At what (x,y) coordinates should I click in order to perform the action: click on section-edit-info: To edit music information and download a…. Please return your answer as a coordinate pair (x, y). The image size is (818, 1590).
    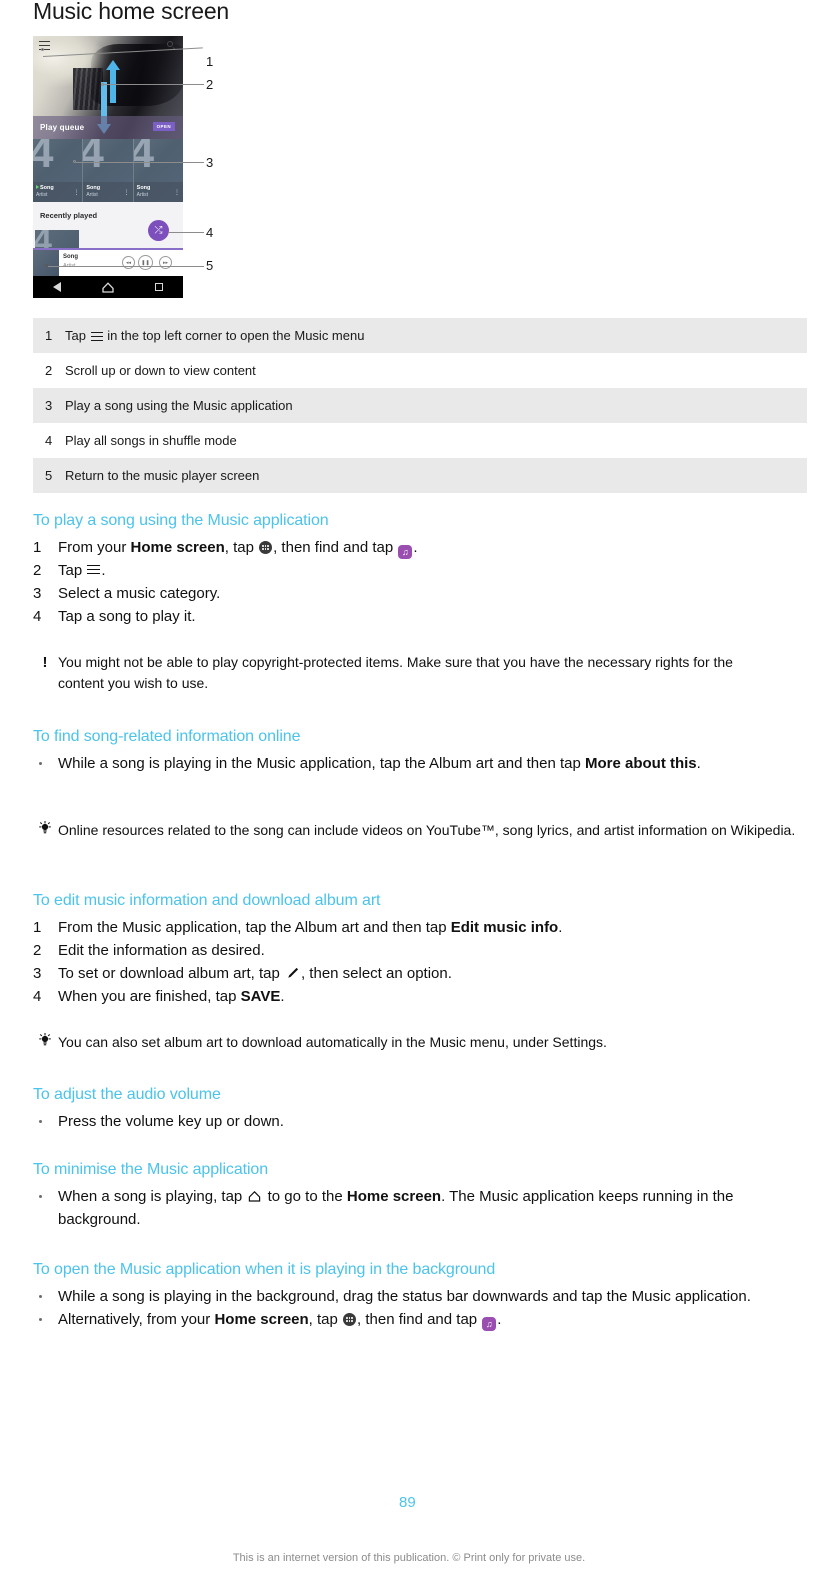
    Looking at the image, I should click on (423, 950).